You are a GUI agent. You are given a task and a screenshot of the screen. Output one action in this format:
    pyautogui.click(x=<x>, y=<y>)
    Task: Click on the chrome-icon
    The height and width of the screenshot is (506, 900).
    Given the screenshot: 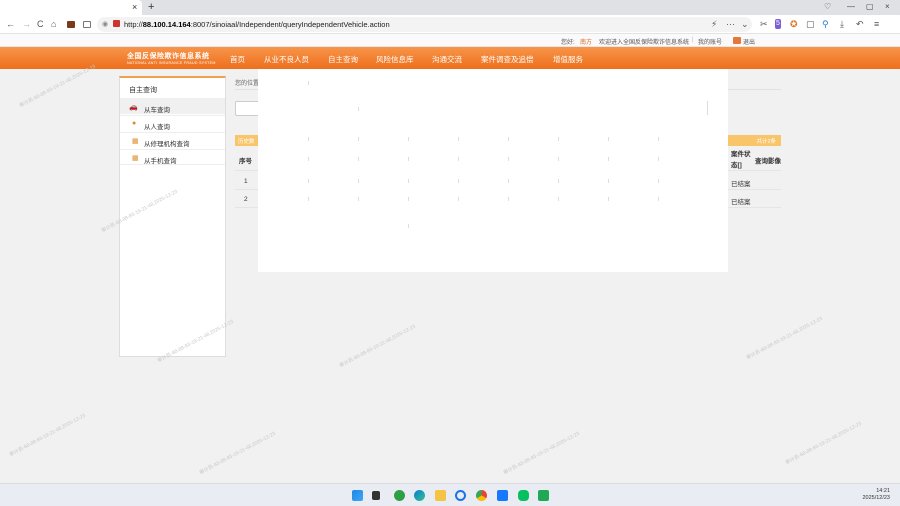 What is the action you would take?
    pyautogui.click(x=481, y=495)
    